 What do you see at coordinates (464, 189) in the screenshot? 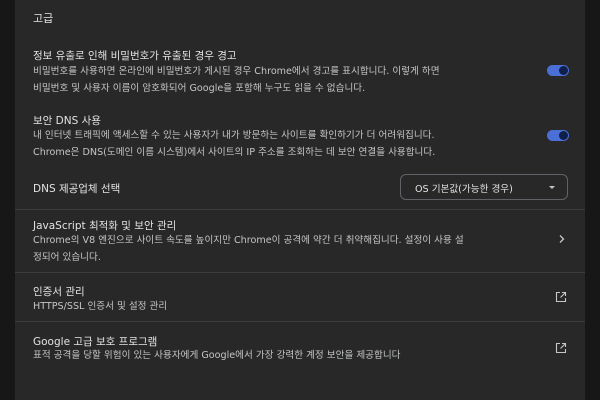
I see `dns-provider-selected-value: OS 기본값(가능한 경우)` at bounding box center [464, 189].